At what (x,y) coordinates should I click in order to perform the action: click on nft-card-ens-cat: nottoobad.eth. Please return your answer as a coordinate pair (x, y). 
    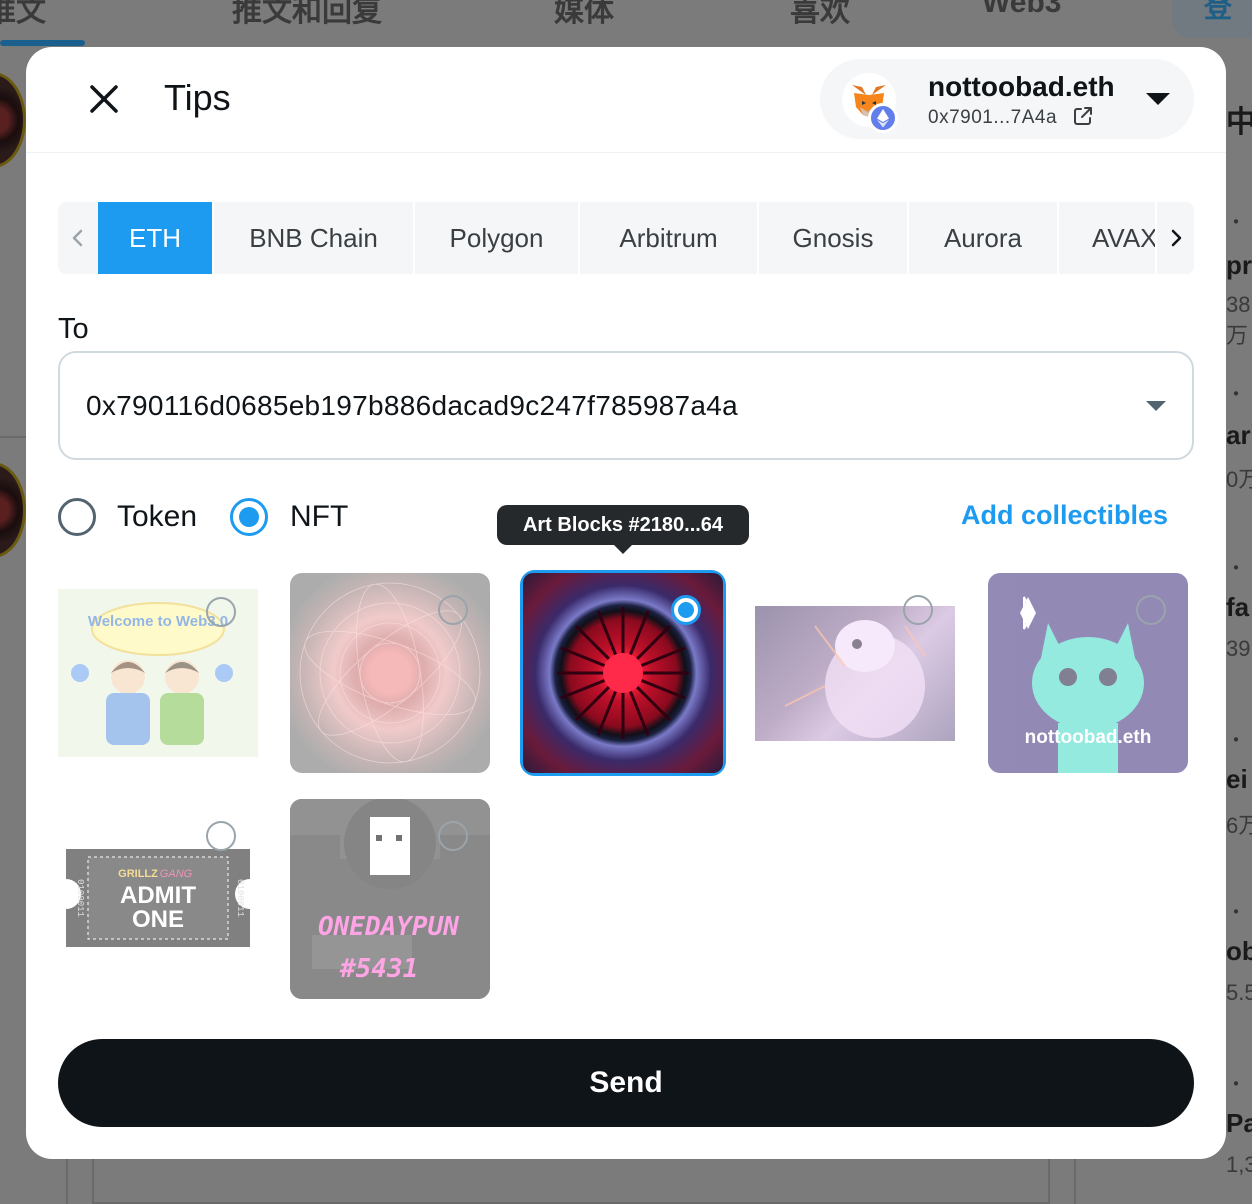
    Looking at the image, I should click on (1088, 673).